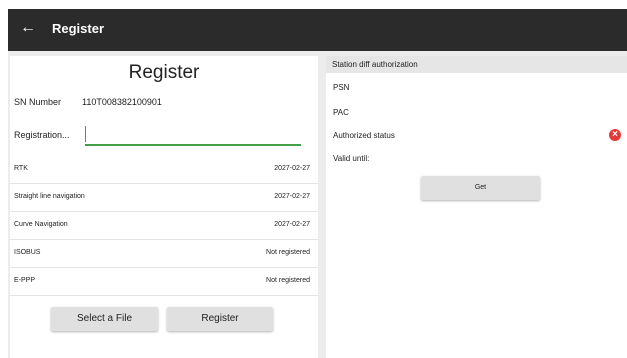 This screenshot has width=627, height=358. Describe the element at coordinates (615, 135) in the screenshot. I see `error-close-icon: ×` at that location.